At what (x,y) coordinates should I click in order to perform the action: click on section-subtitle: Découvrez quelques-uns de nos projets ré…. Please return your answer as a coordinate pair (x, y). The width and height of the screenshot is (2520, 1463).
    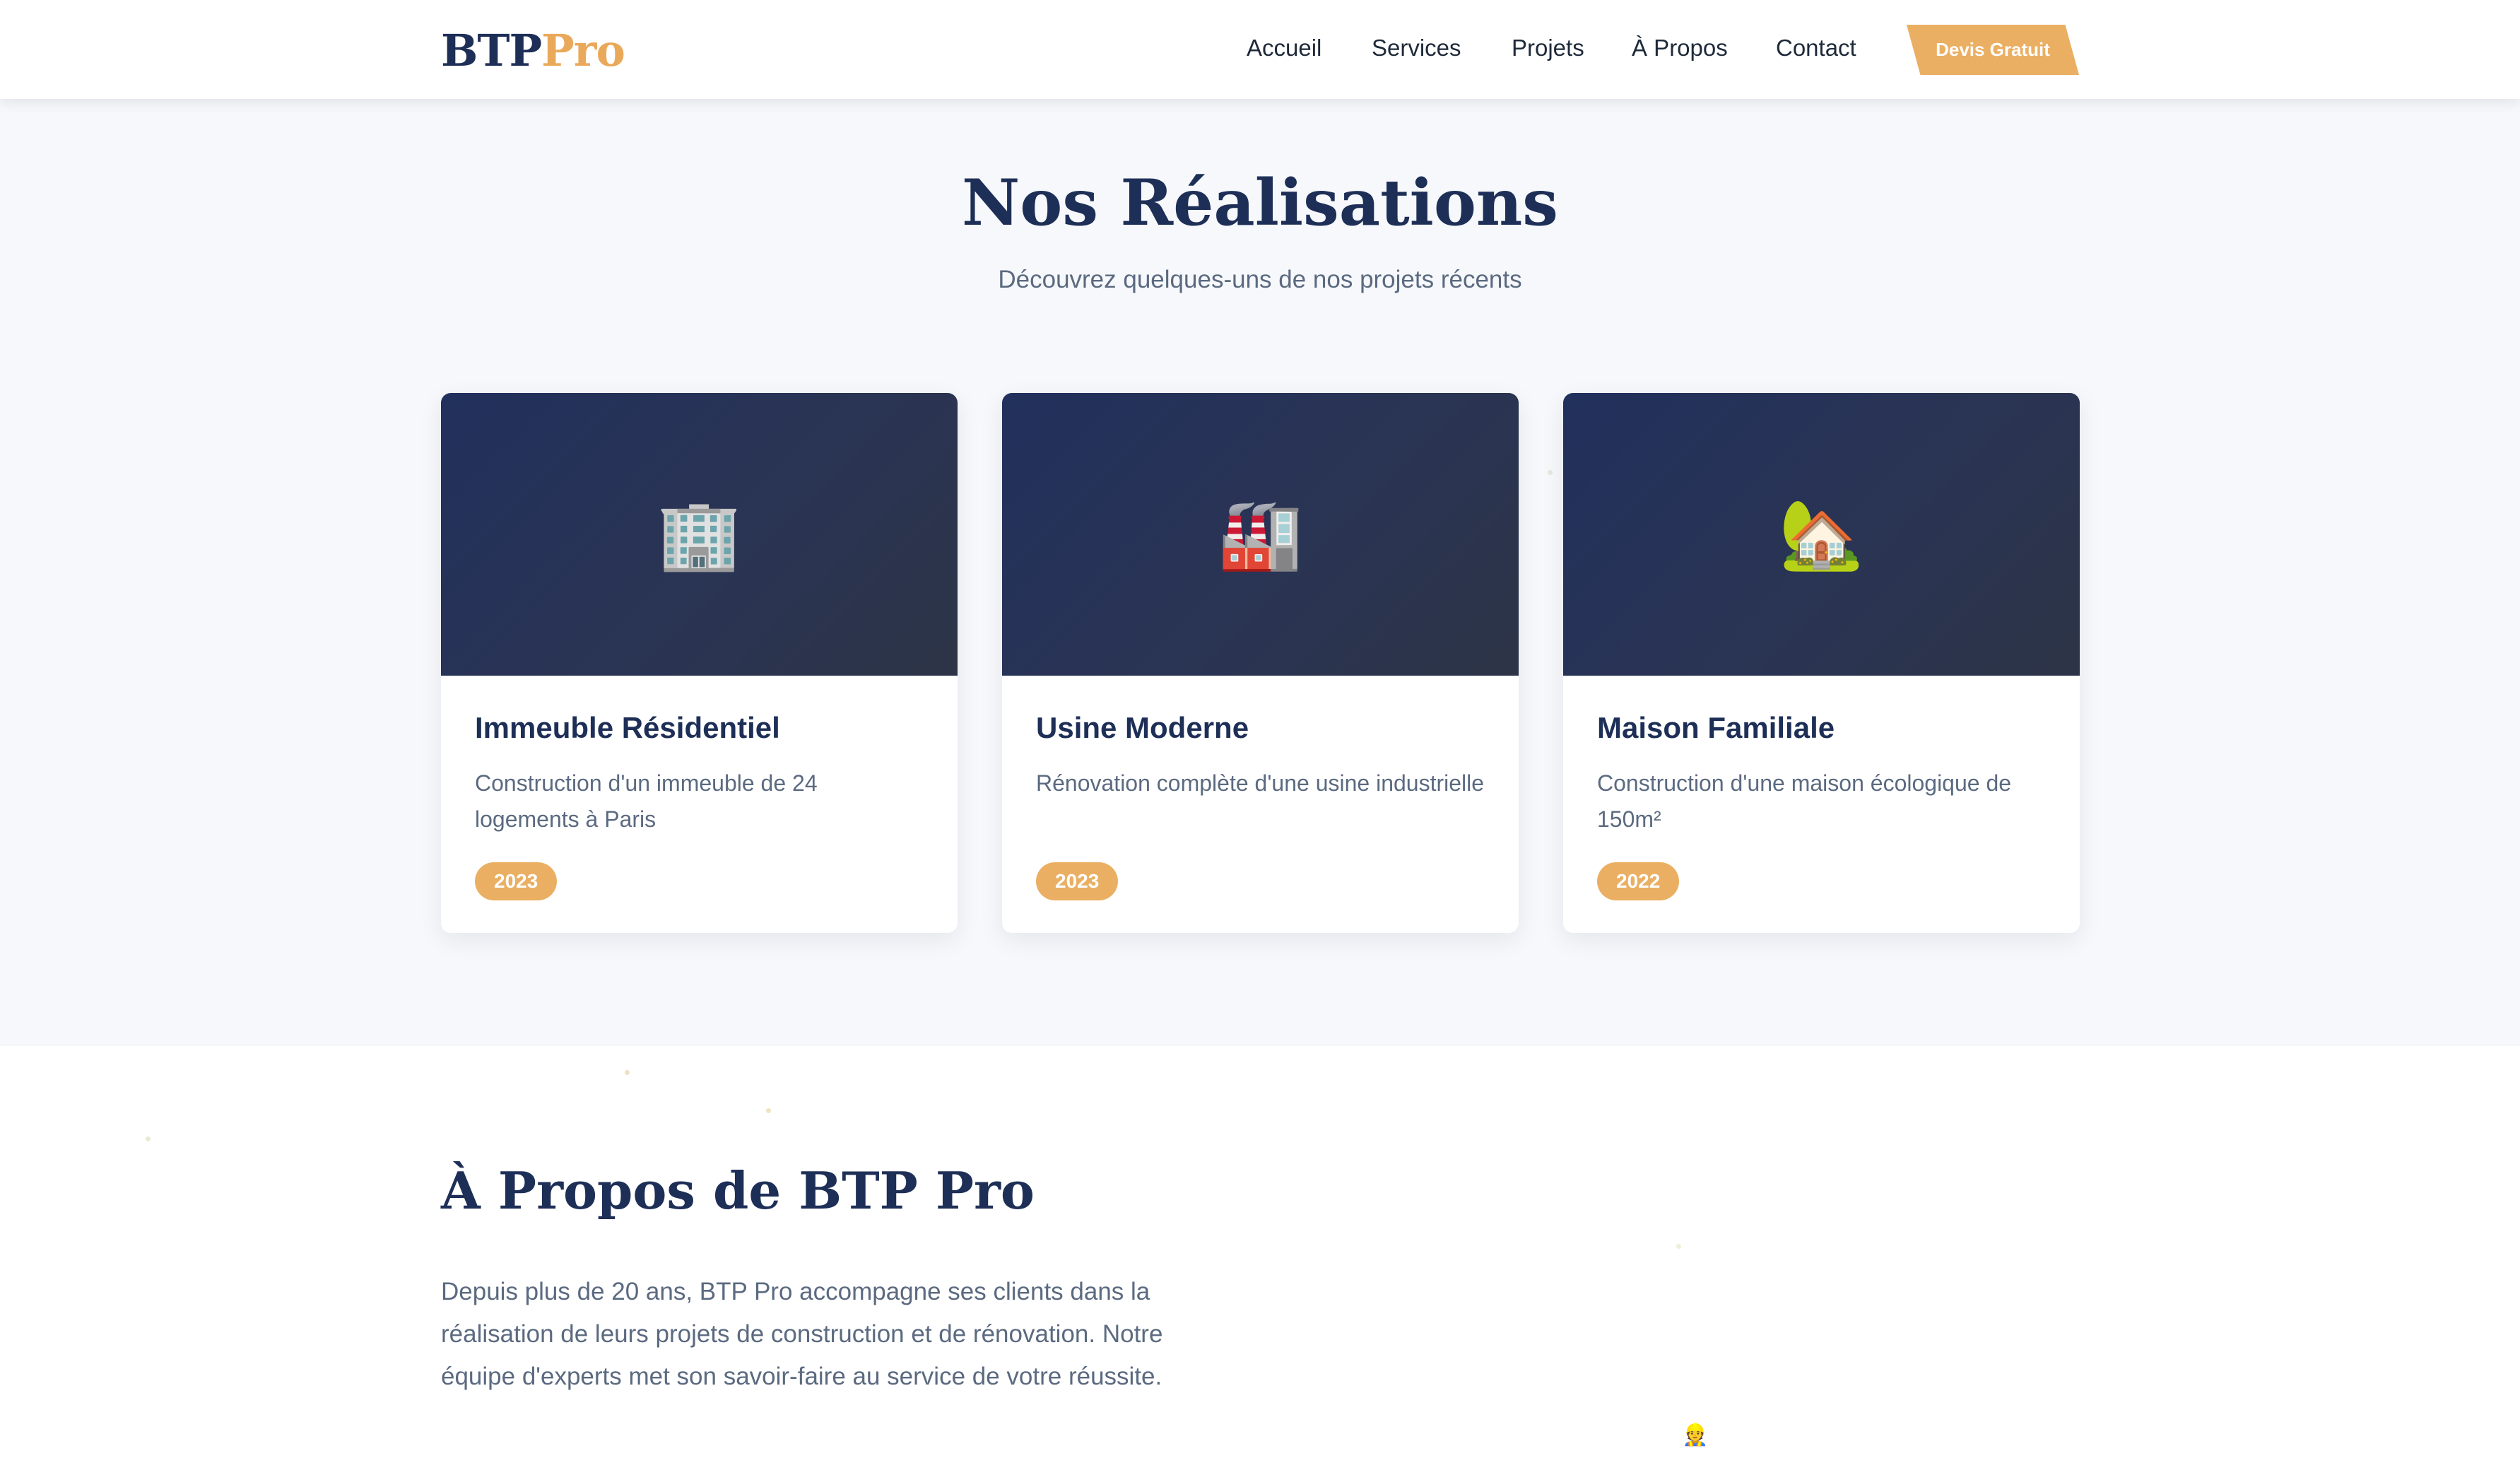
    Looking at the image, I should click on (1260, 280).